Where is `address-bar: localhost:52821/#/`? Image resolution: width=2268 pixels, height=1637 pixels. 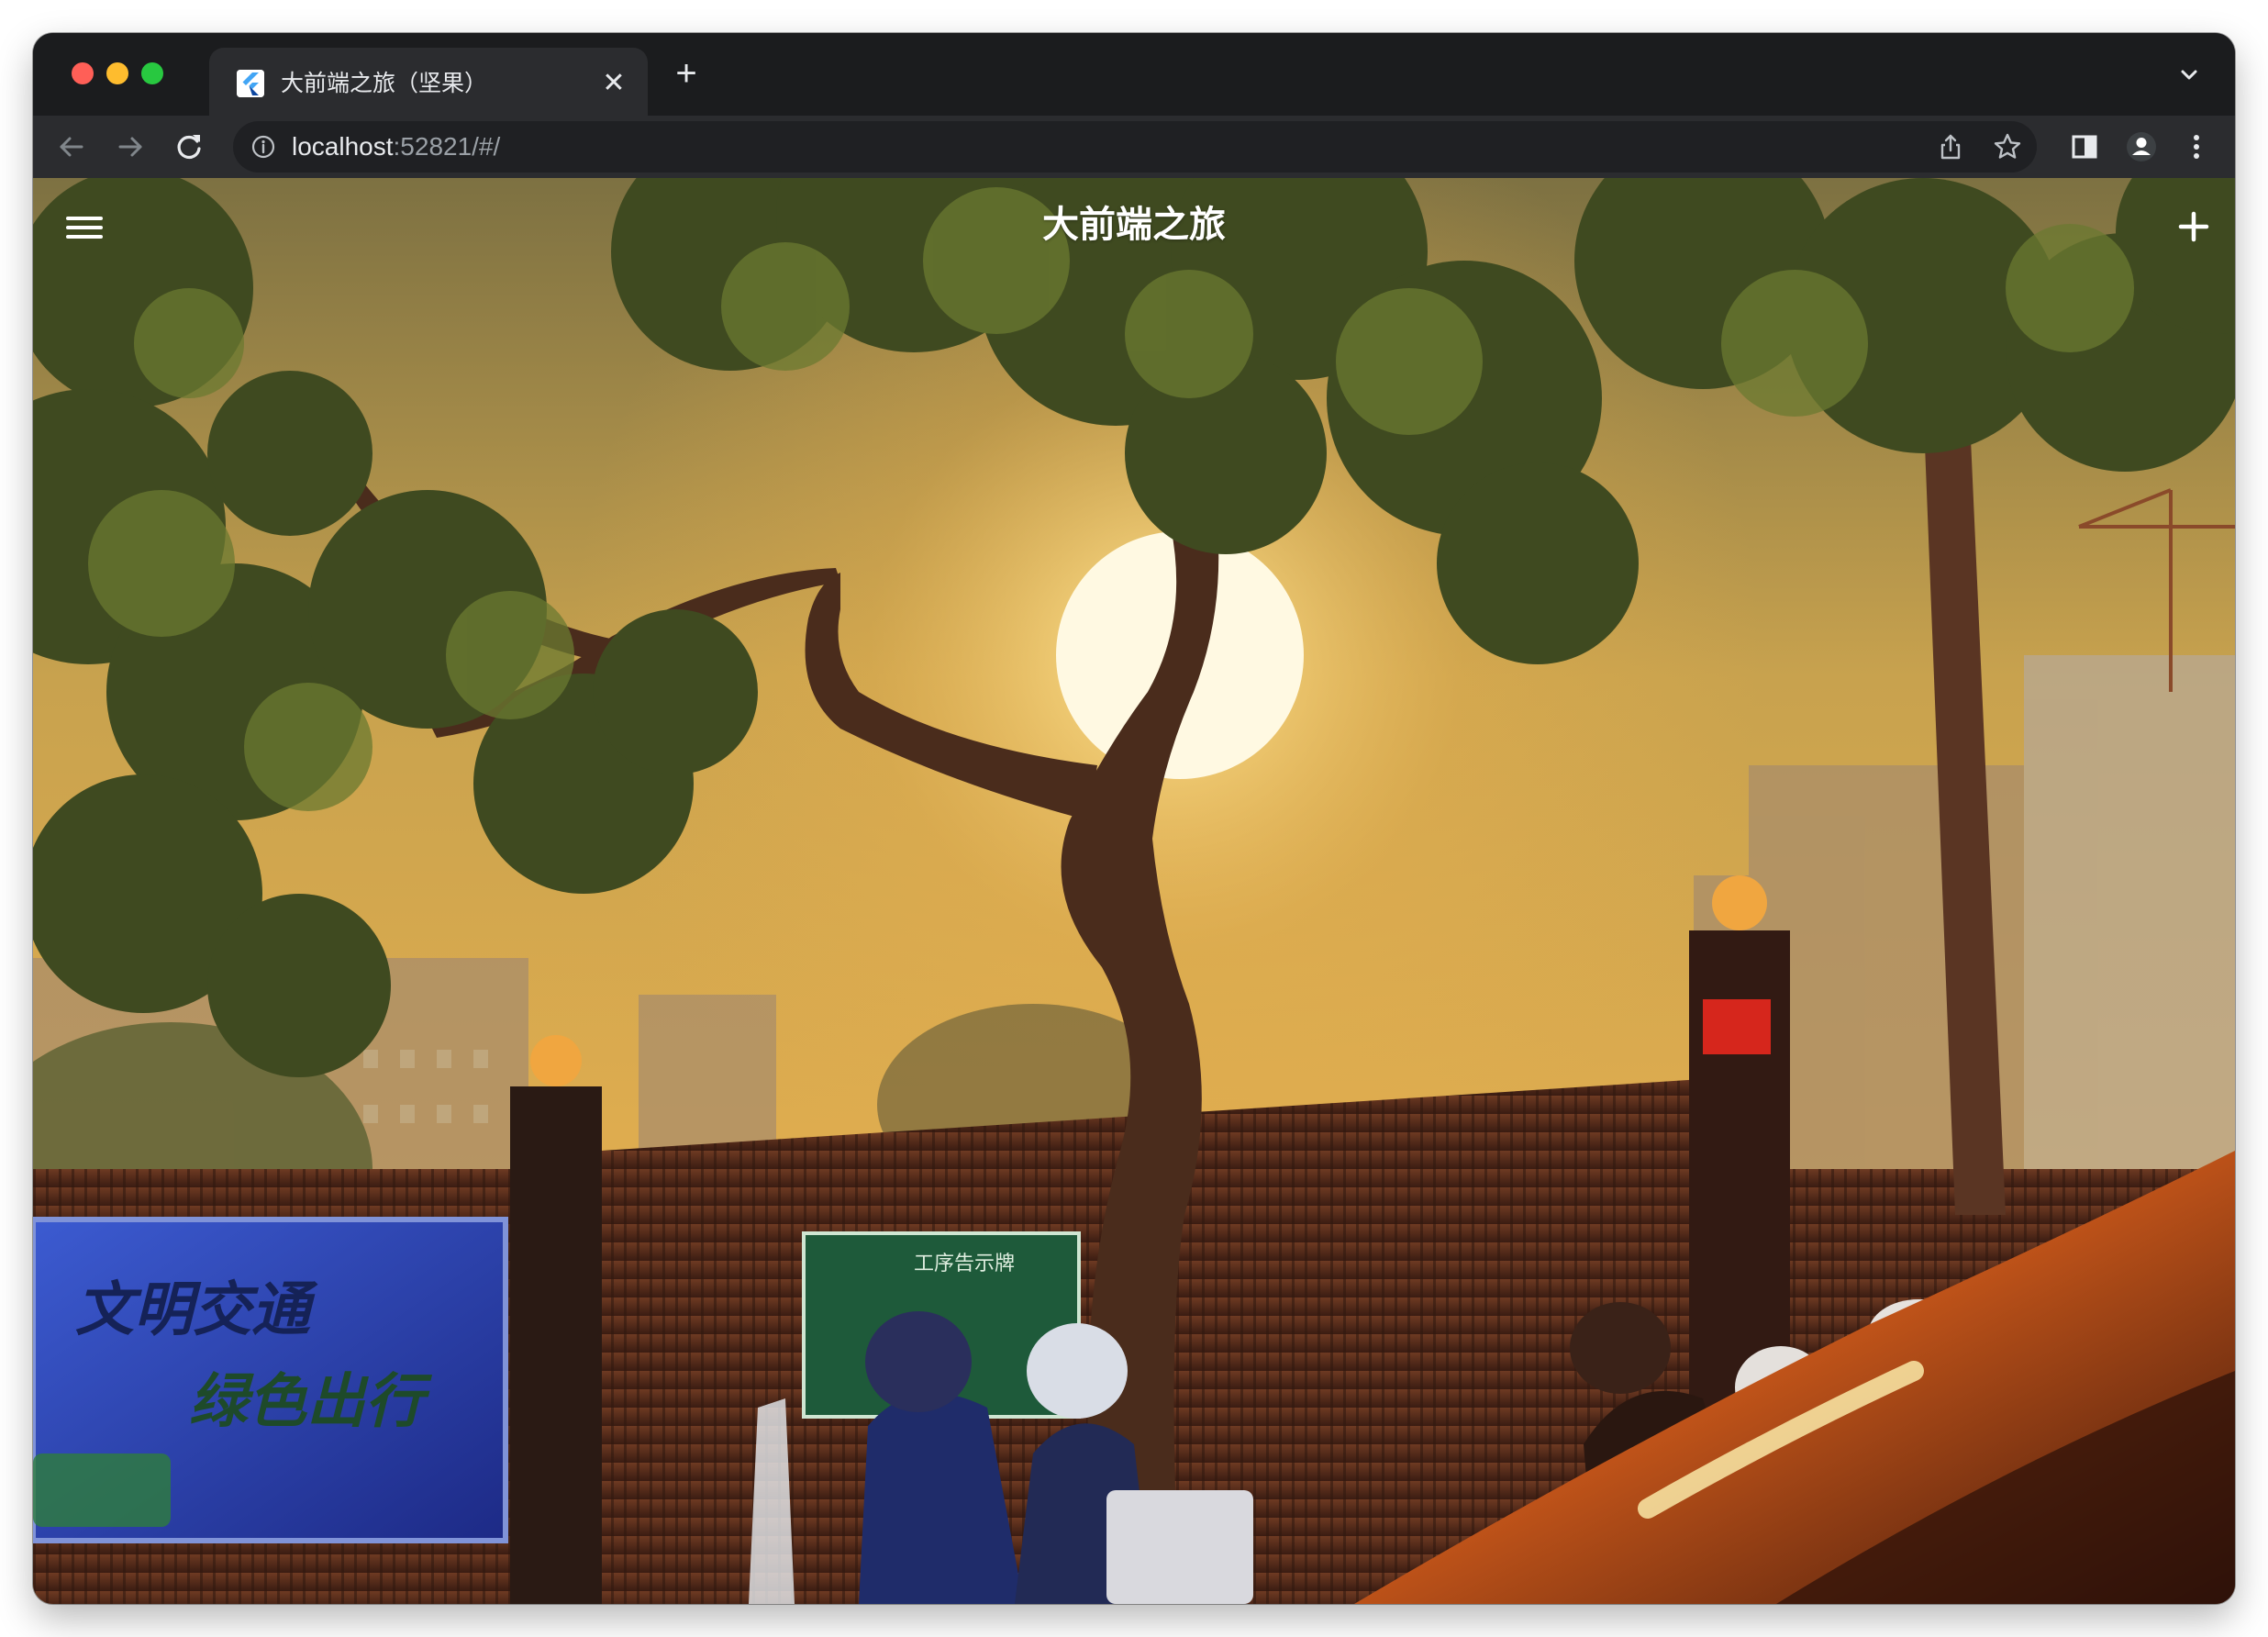 address-bar: localhost:52821/#/ is located at coordinates (1135, 147).